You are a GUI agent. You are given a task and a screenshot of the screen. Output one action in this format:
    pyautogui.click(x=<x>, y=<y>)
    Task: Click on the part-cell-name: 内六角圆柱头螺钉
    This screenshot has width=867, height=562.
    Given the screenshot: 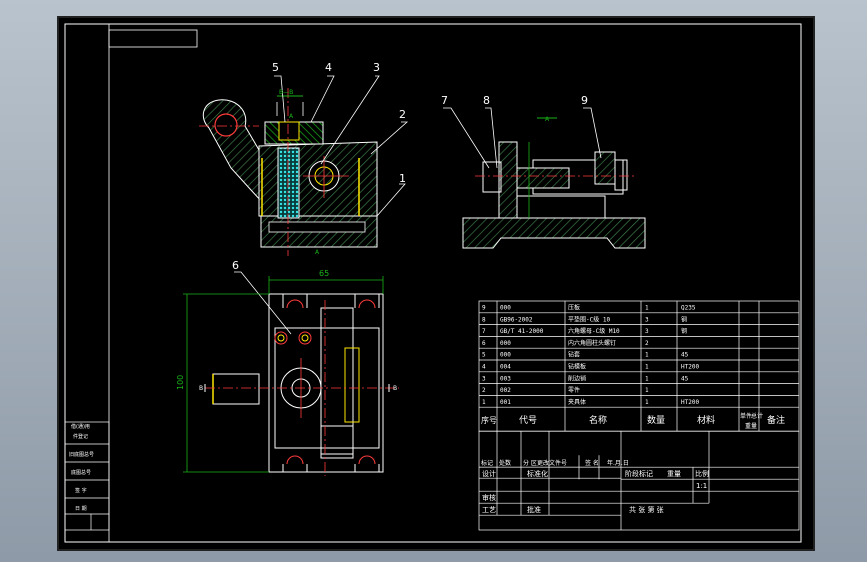 What is the action you would take?
    pyautogui.click(x=592, y=343)
    